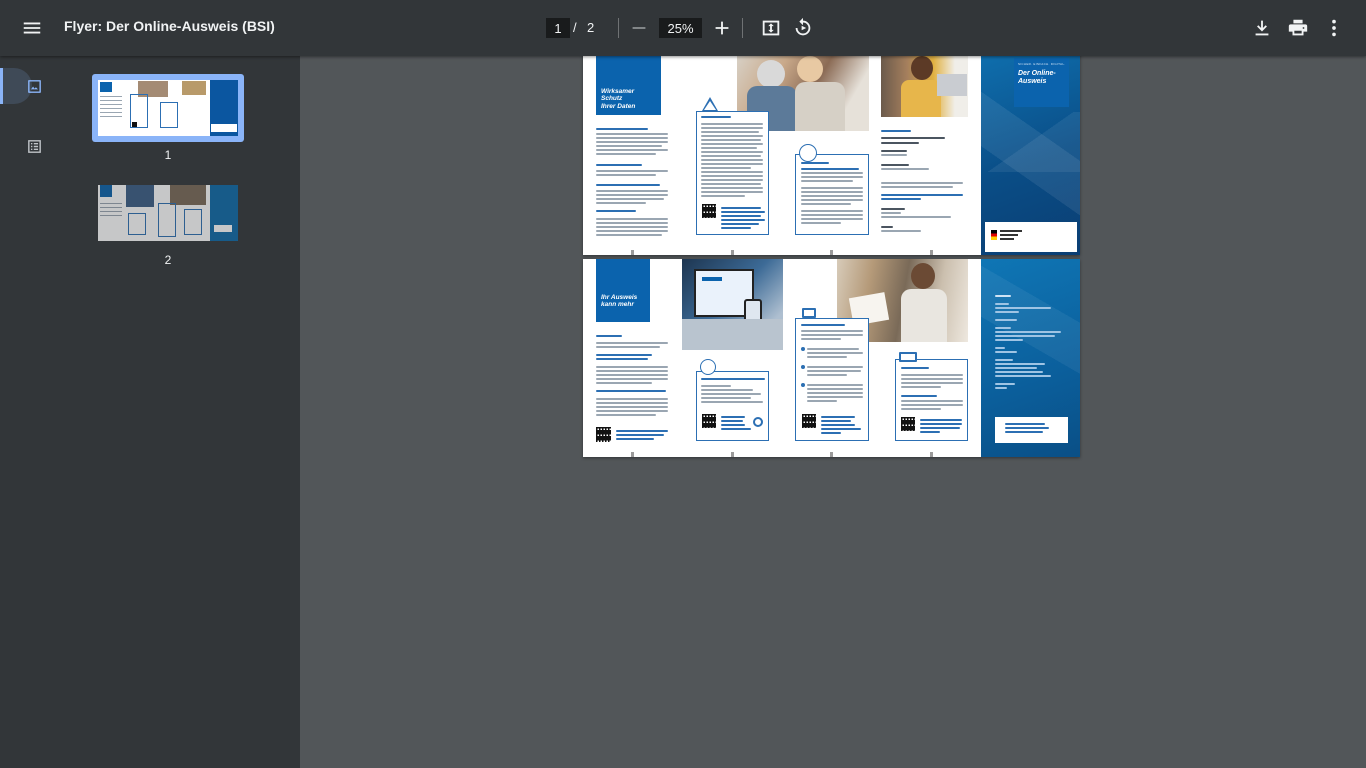 The image size is (1366, 768). Describe the element at coordinates (623, 290) in the screenshot. I see `page2-heading: Ihr Ausweis kann mehr` at that location.